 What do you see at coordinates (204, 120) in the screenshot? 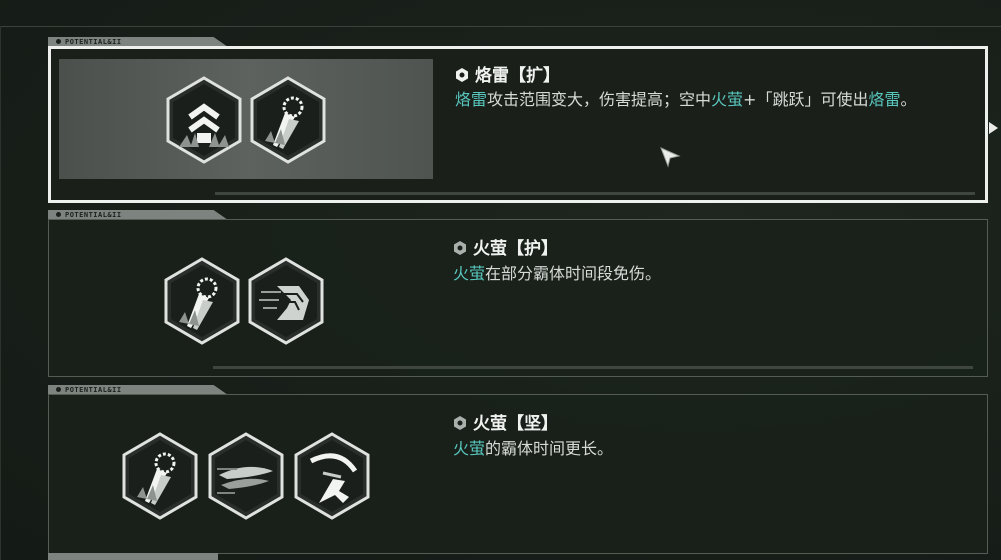
I see `chevron-up-icon` at bounding box center [204, 120].